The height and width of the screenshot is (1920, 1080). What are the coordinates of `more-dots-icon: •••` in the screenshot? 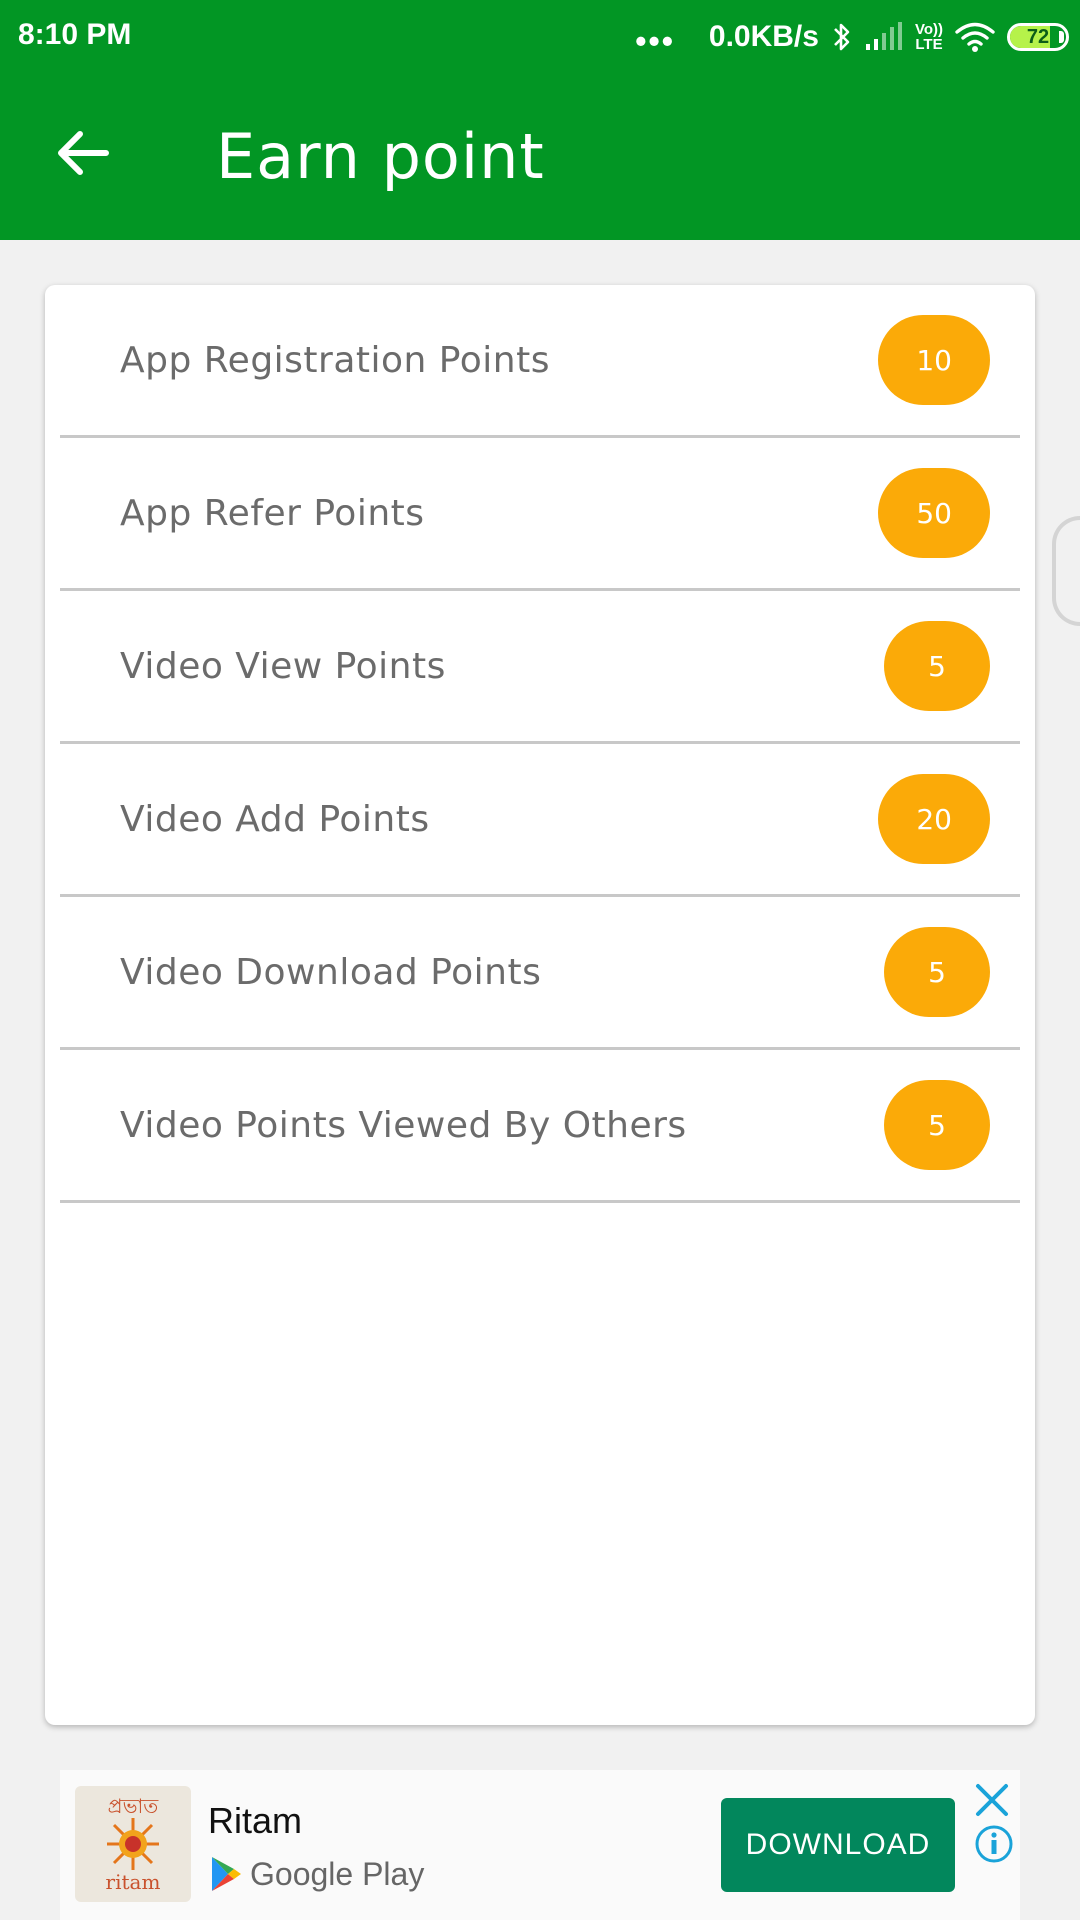 It's located at (655, 41).